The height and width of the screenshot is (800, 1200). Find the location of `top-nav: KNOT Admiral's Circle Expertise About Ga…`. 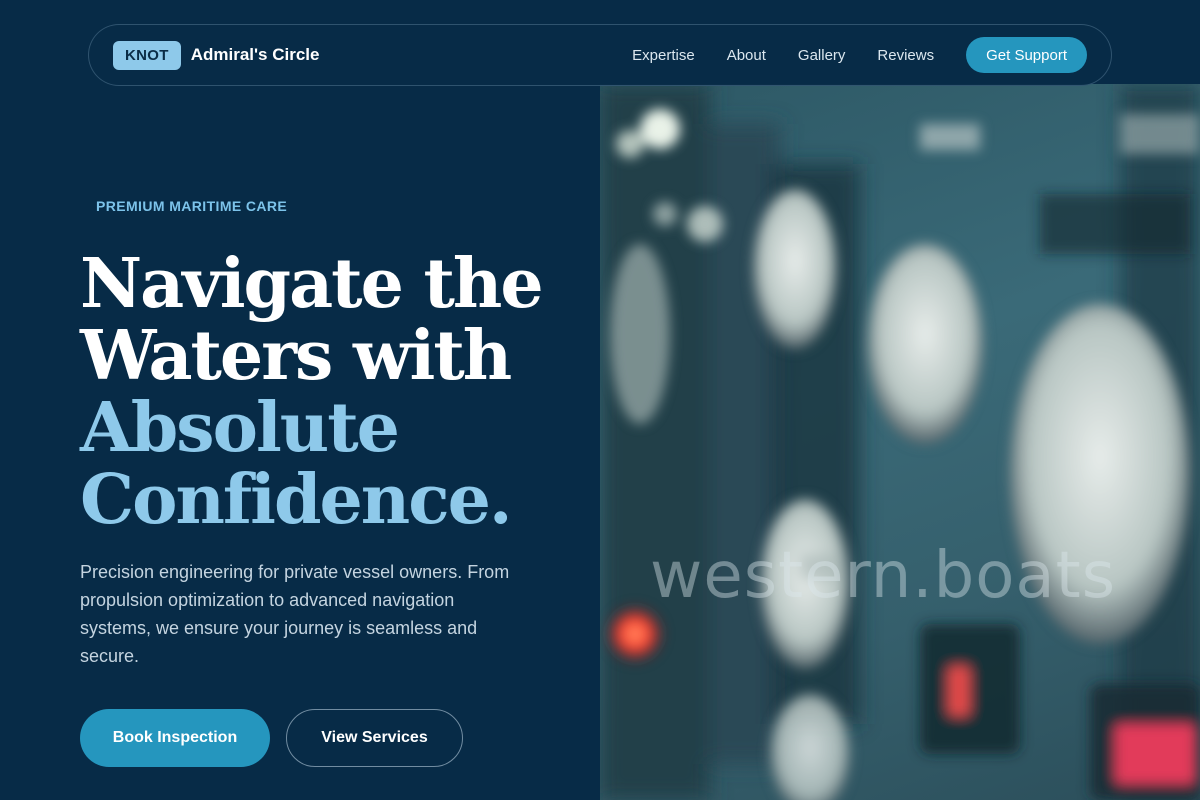

top-nav: KNOT Admiral's Circle Expertise About Ga… is located at coordinates (600, 55).